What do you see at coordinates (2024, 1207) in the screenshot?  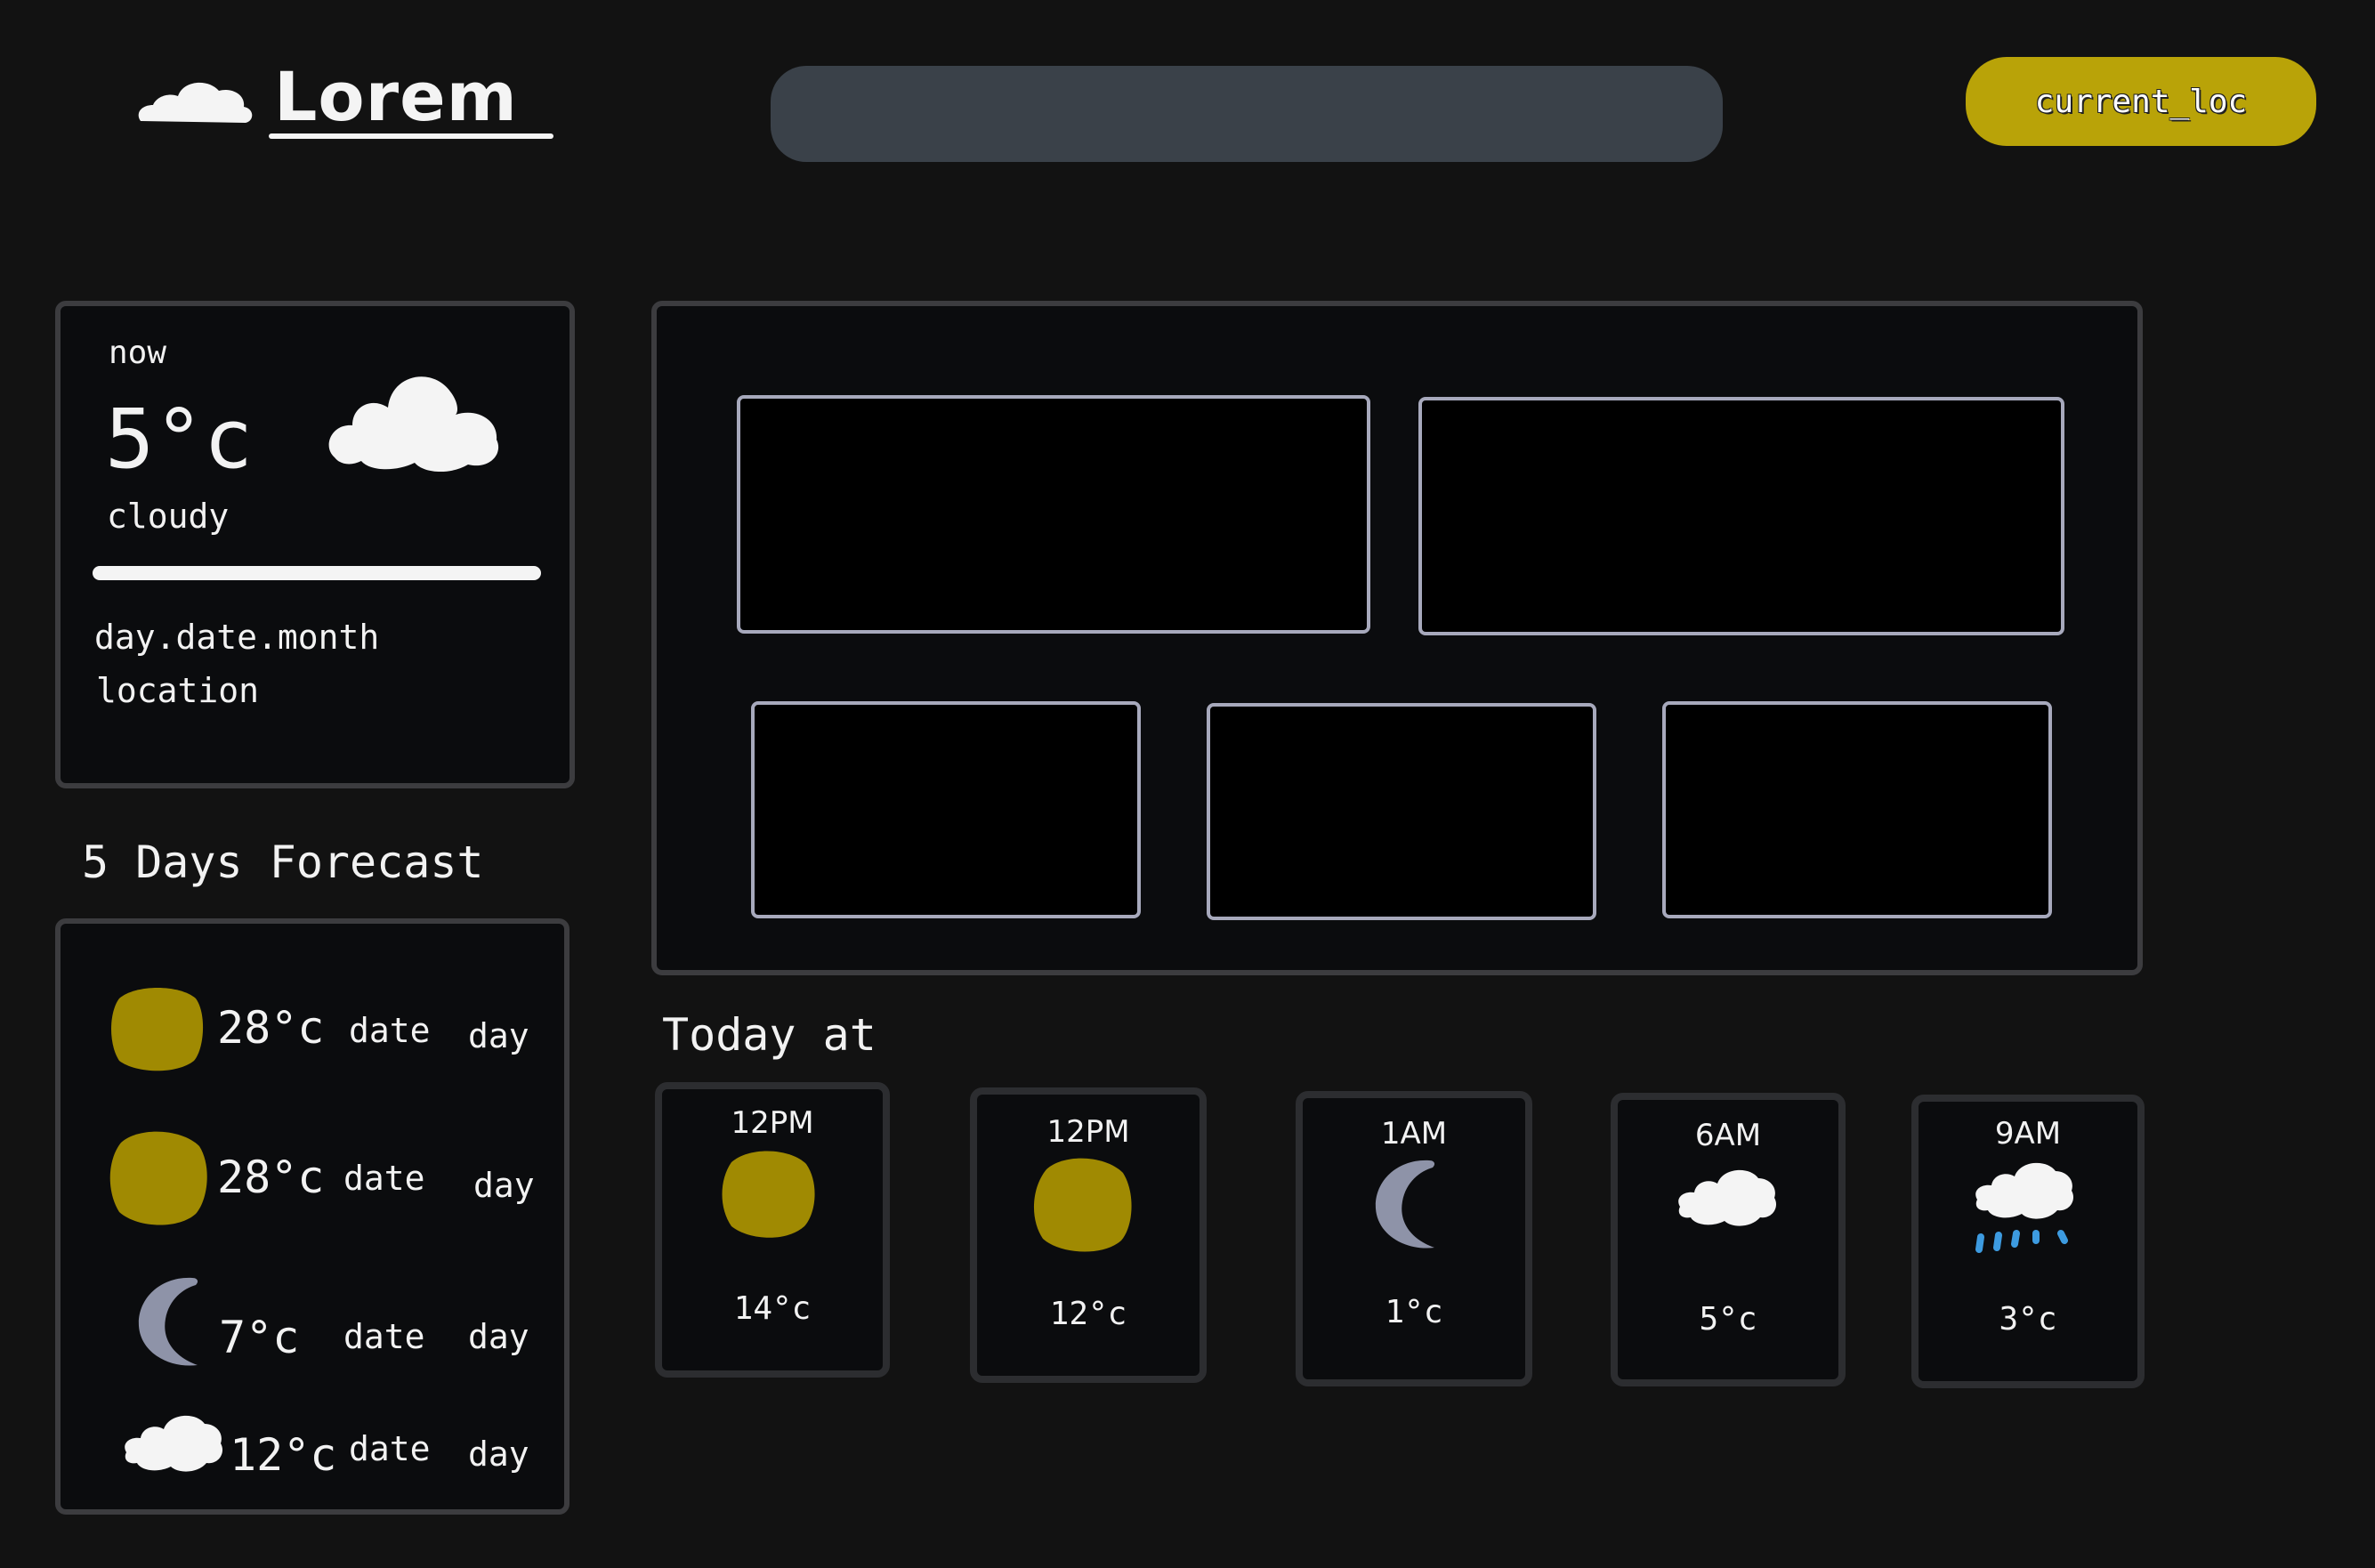 I see `rain-cloud-icon` at bounding box center [2024, 1207].